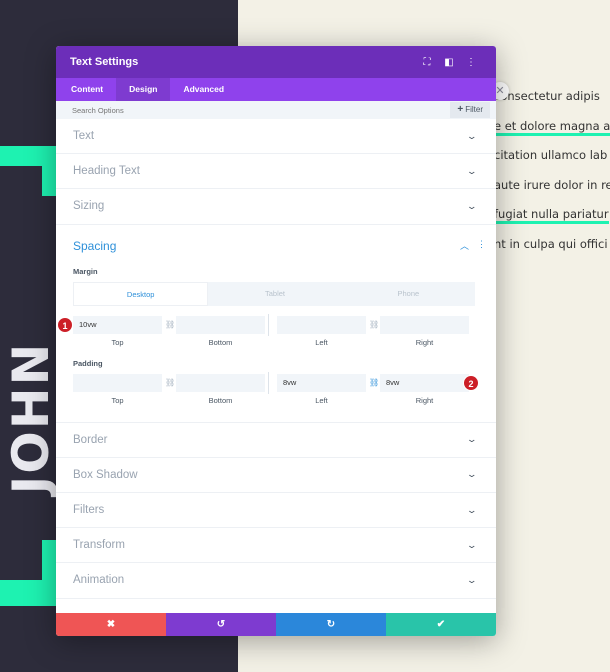  Describe the element at coordinates (419, 382) in the screenshot. I see `padding-right-input: 8vw ⛓` at that location.